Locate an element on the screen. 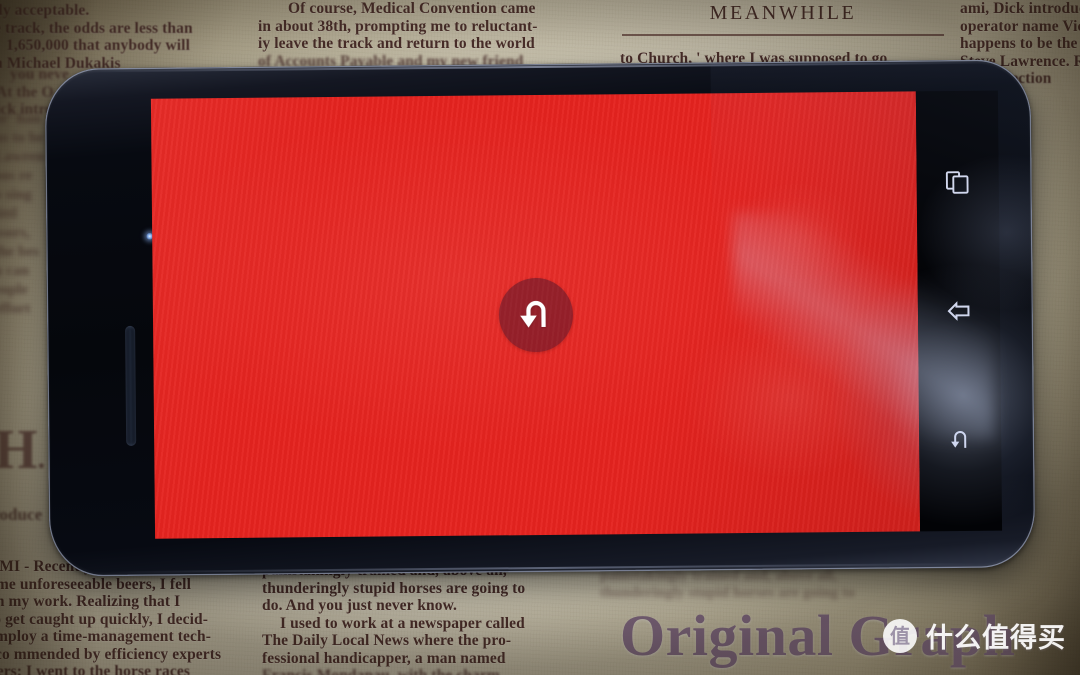 This screenshot has width=1080, height=675. back-arrow-icon is located at coordinates (958, 311).